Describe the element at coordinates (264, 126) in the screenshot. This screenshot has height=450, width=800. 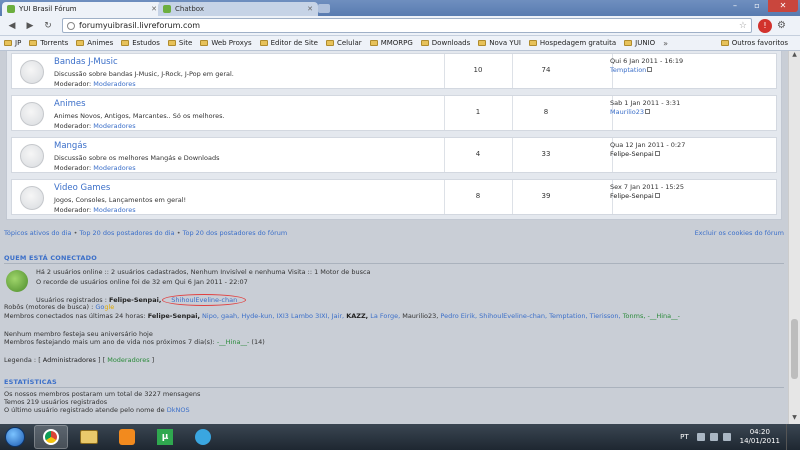
I see `forum-moderator: Moderador: Moderadores` at that location.